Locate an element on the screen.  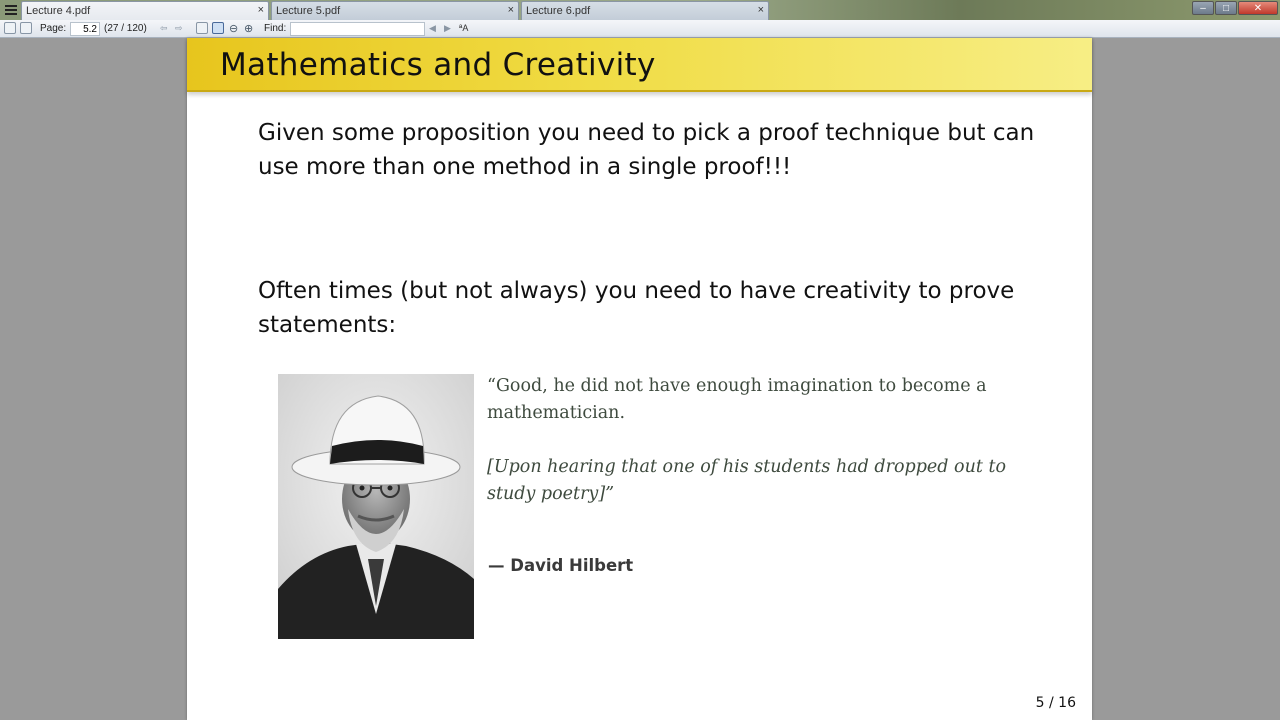
find-input is located at coordinates (357, 29).